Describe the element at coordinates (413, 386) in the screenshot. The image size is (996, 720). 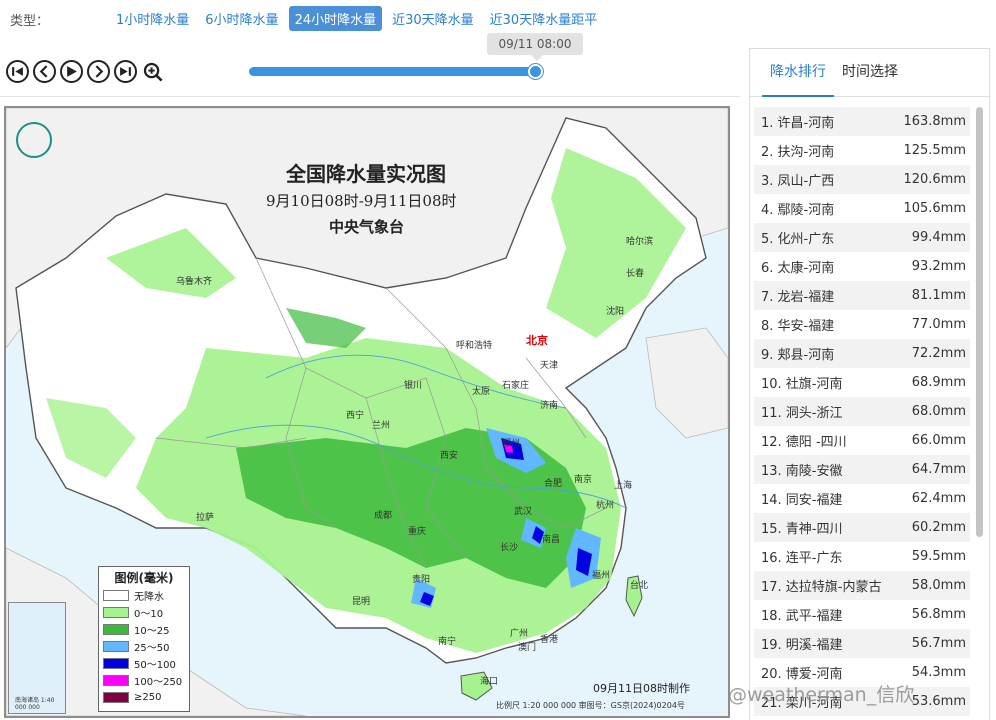
I see `city-label: 银川` at that location.